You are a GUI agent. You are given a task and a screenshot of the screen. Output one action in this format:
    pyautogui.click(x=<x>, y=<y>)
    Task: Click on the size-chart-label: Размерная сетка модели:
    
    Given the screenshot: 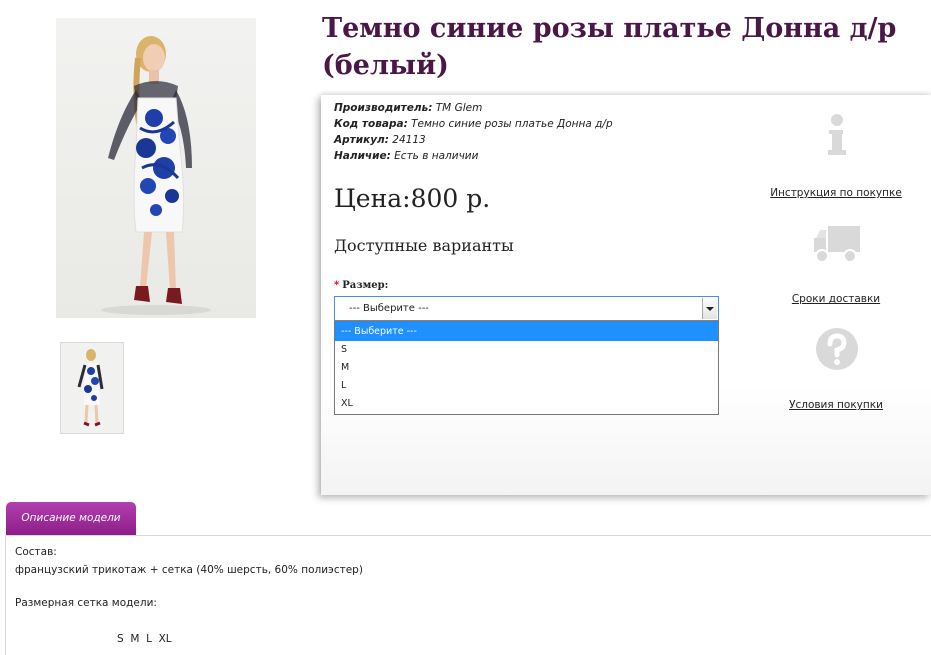 What is the action you would take?
    pyautogui.click(x=86, y=603)
    